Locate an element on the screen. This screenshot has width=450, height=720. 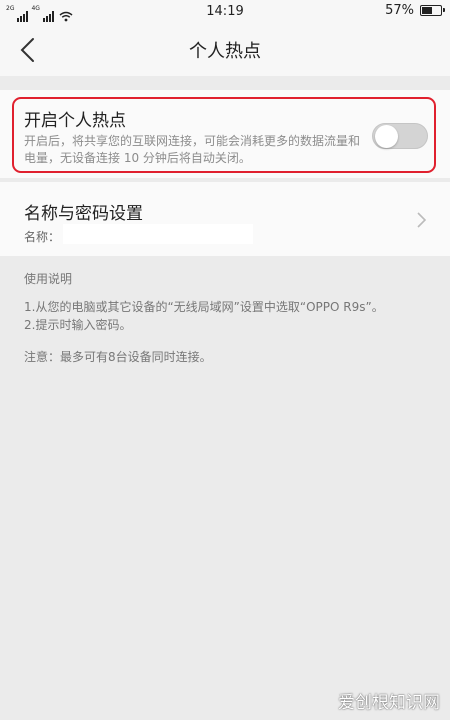
switch-knob is located at coordinates (386, 136).